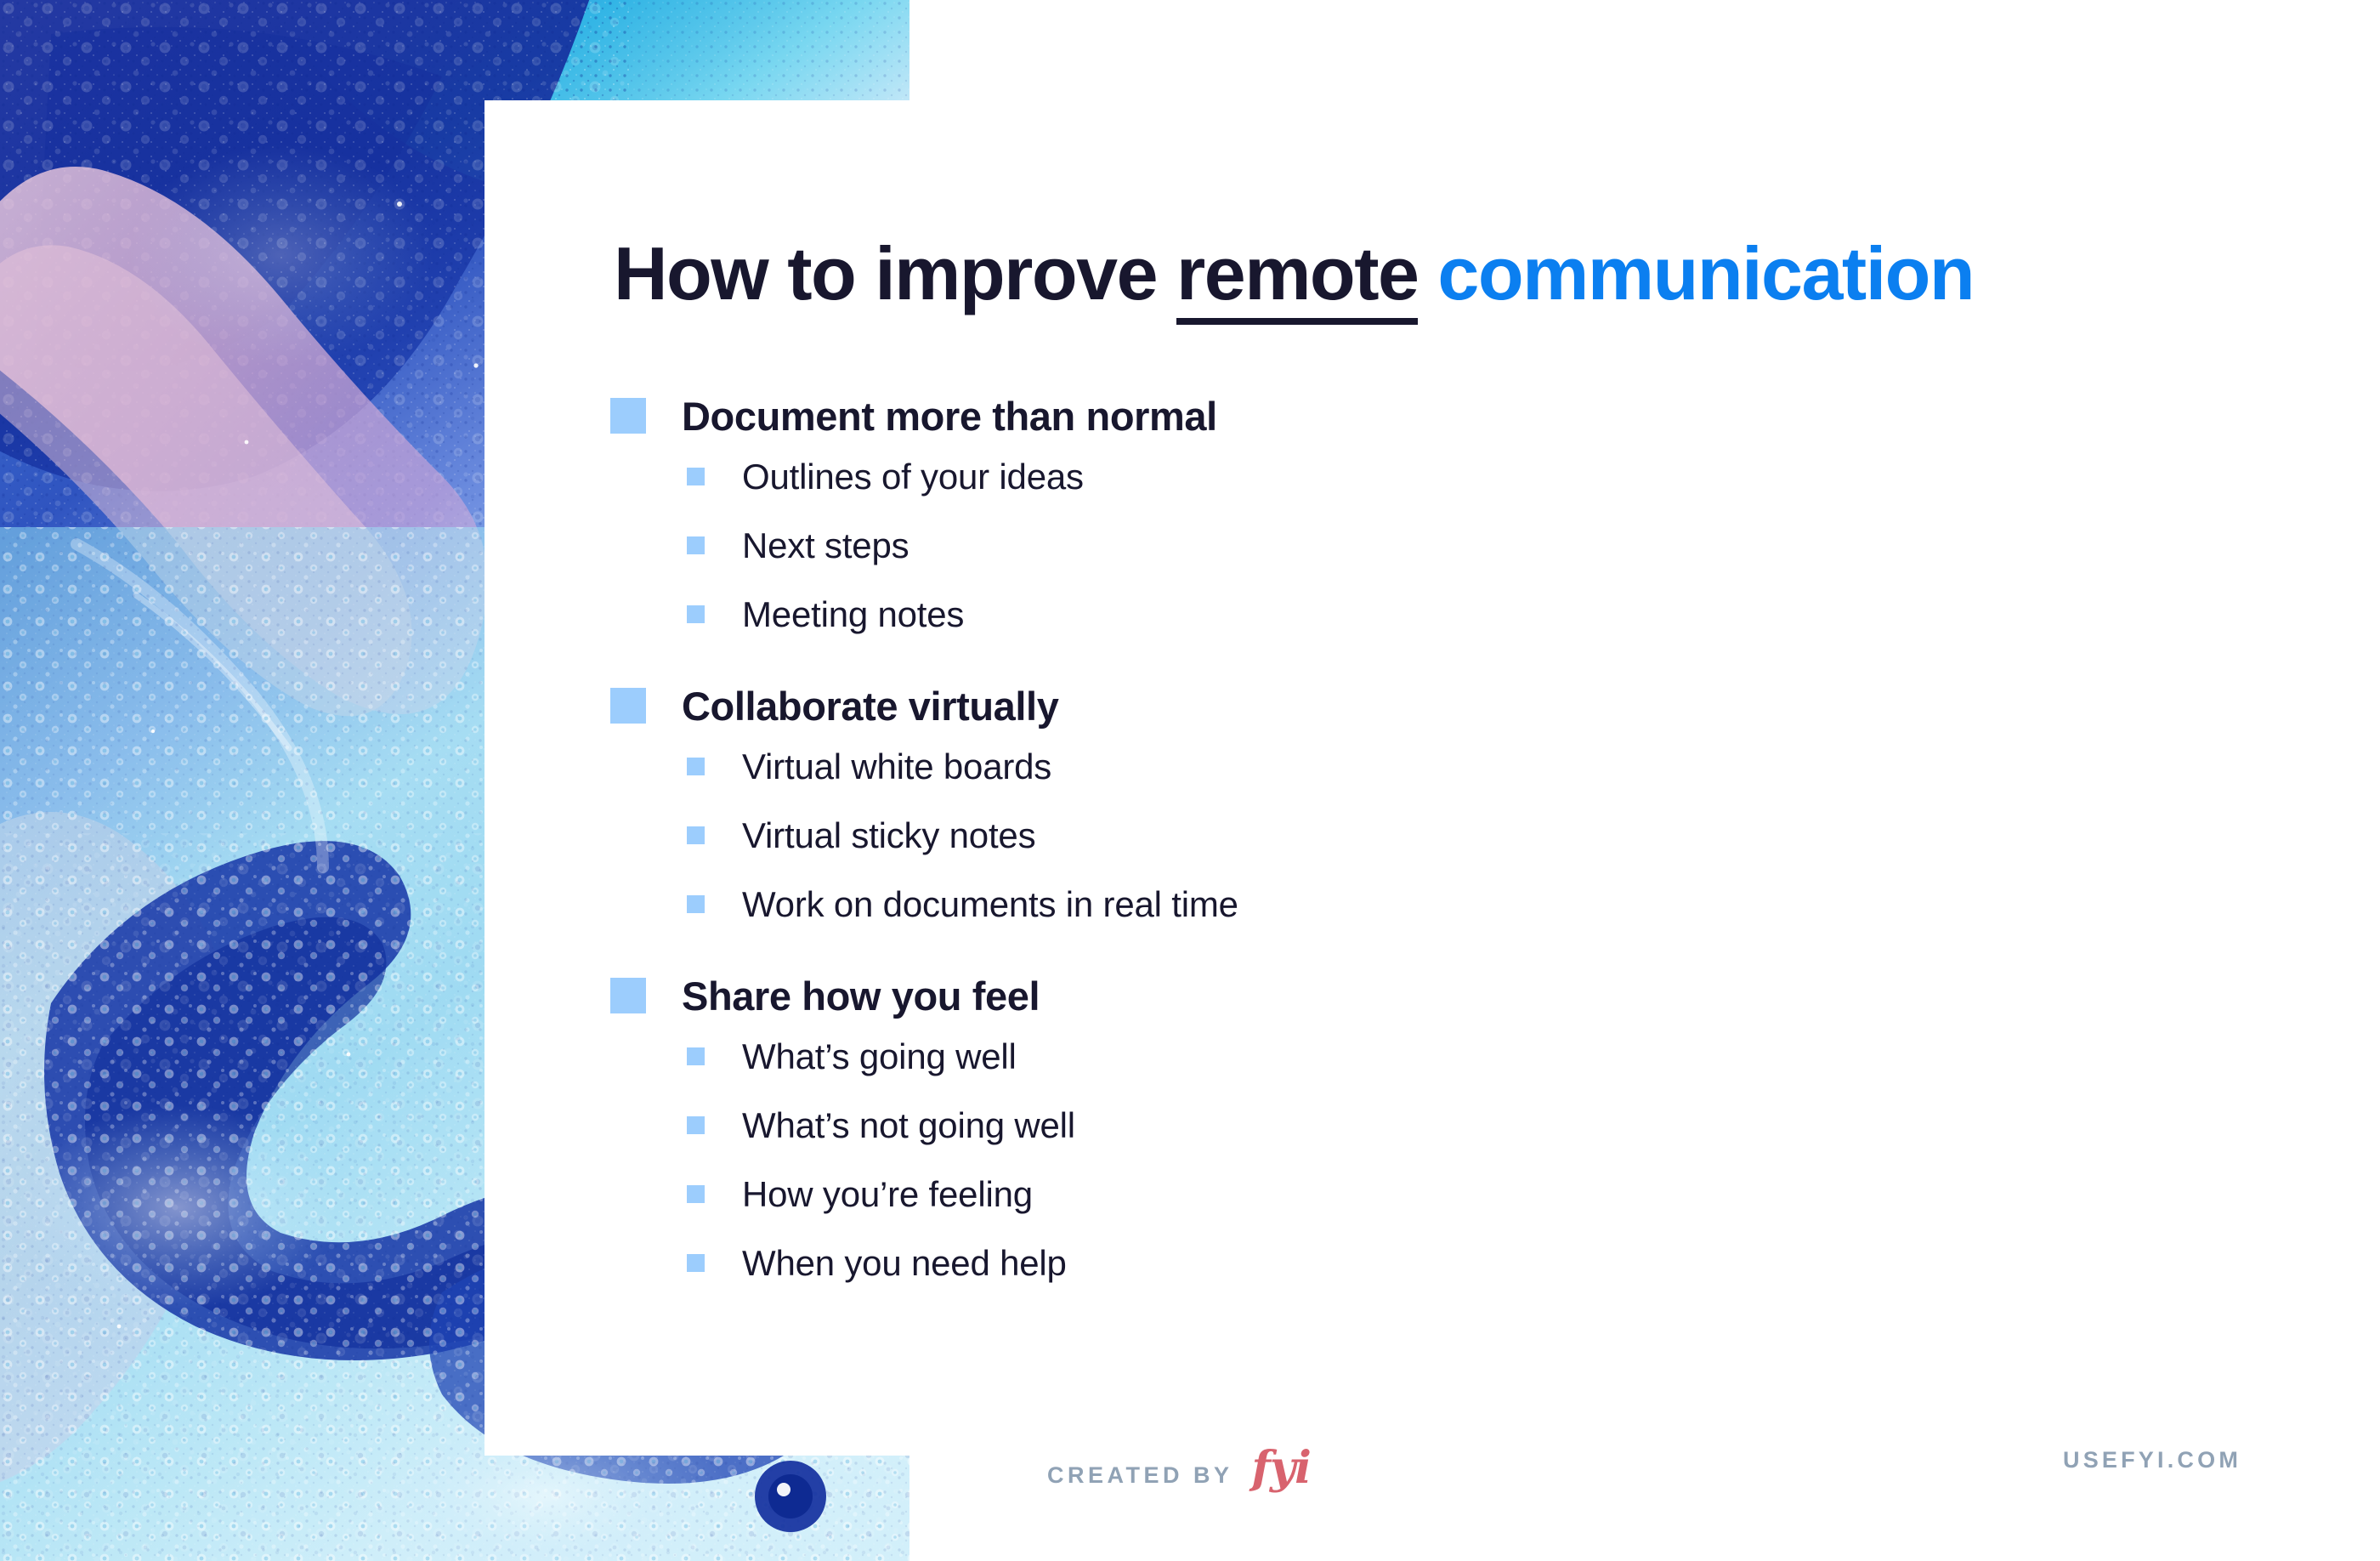 This screenshot has height=1561, width=2380. Describe the element at coordinates (897, 766) in the screenshot. I see `outline-sub-item-label: Virtual white boards` at that location.